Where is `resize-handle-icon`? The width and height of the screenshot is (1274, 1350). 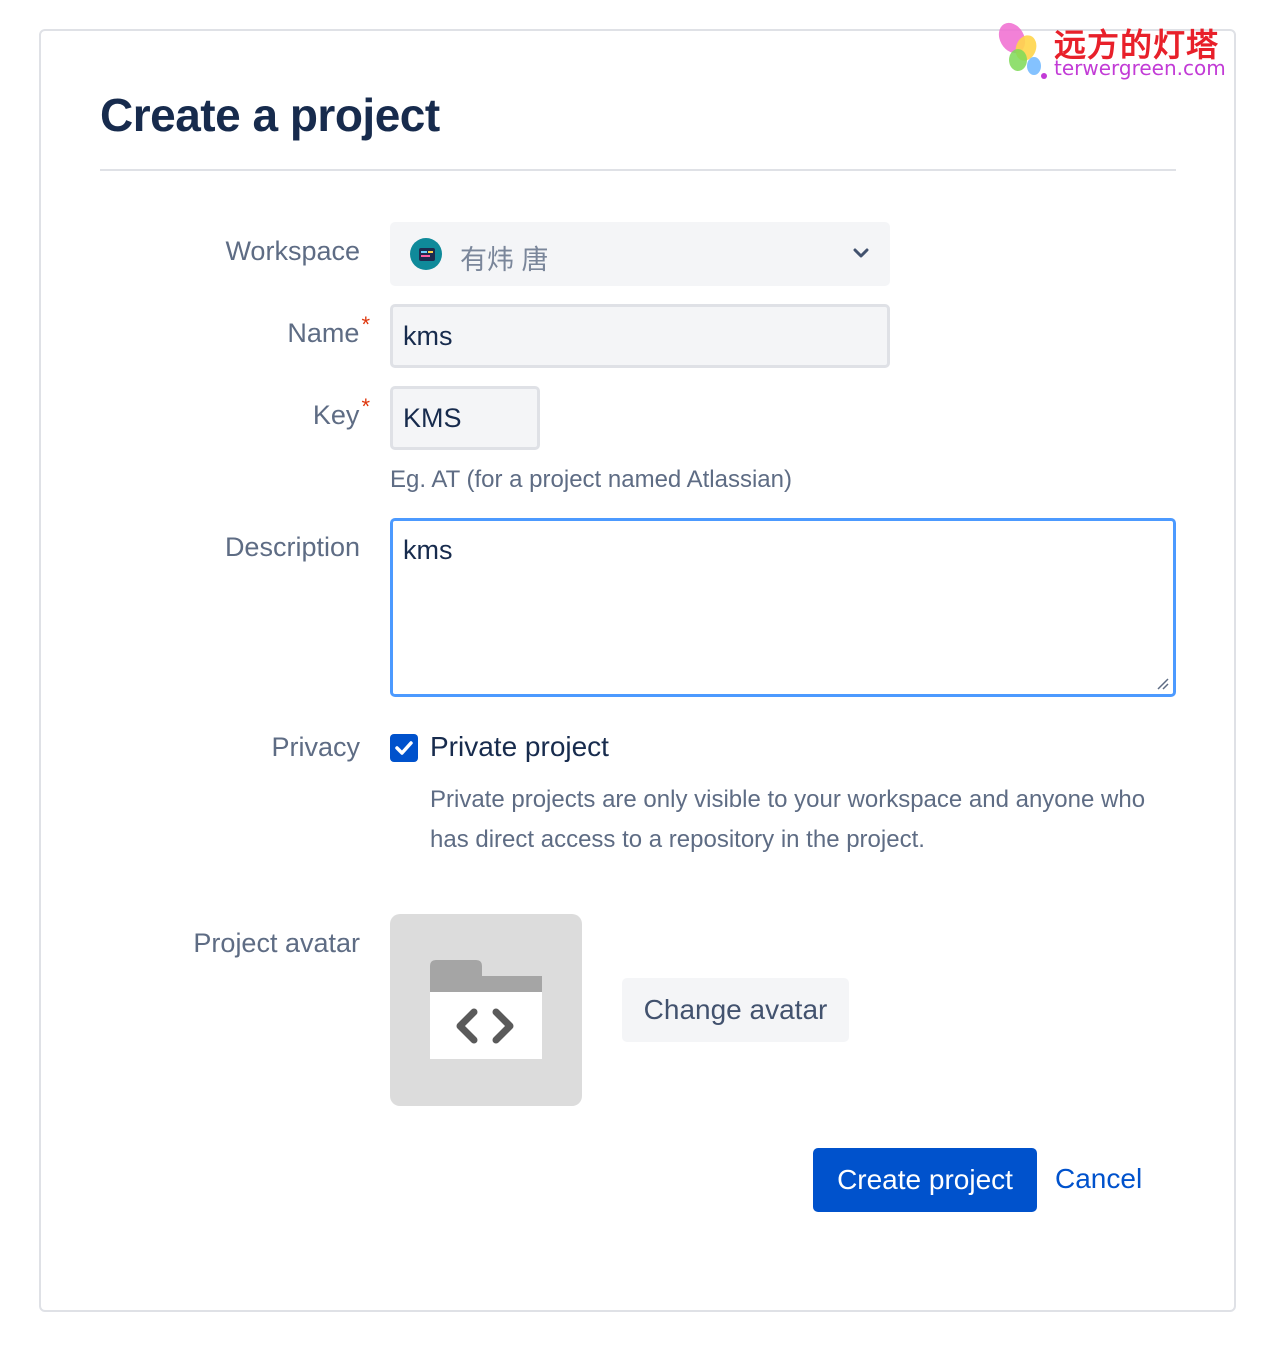 resize-handle-icon is located at coordinates (1162, 683).